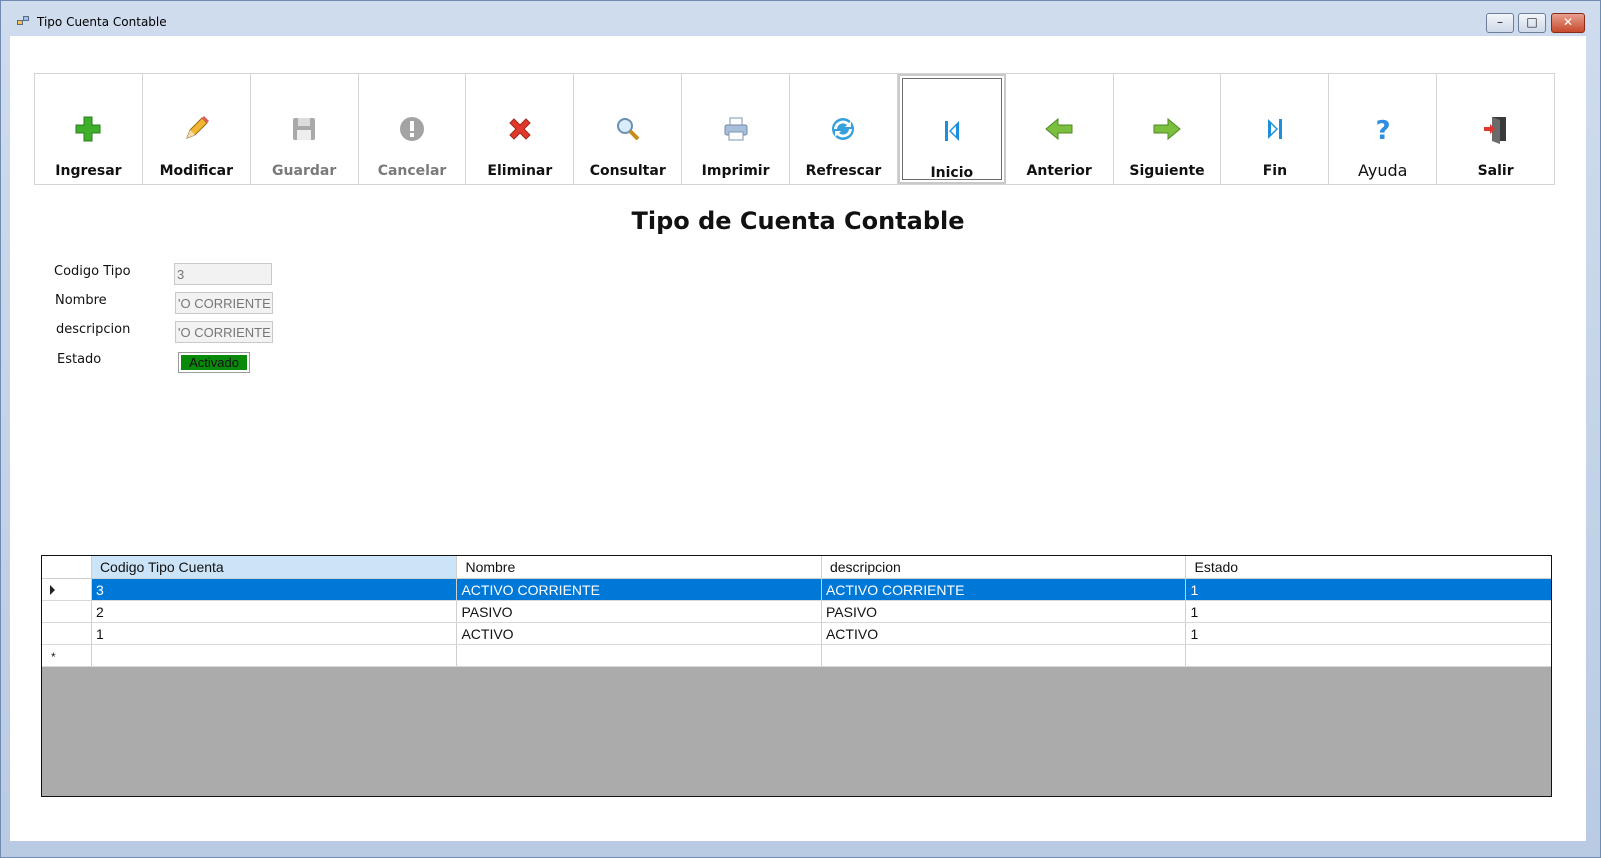 The image size is (1601, 858). I want to click on new-row-marker: *, so click(53, 657).